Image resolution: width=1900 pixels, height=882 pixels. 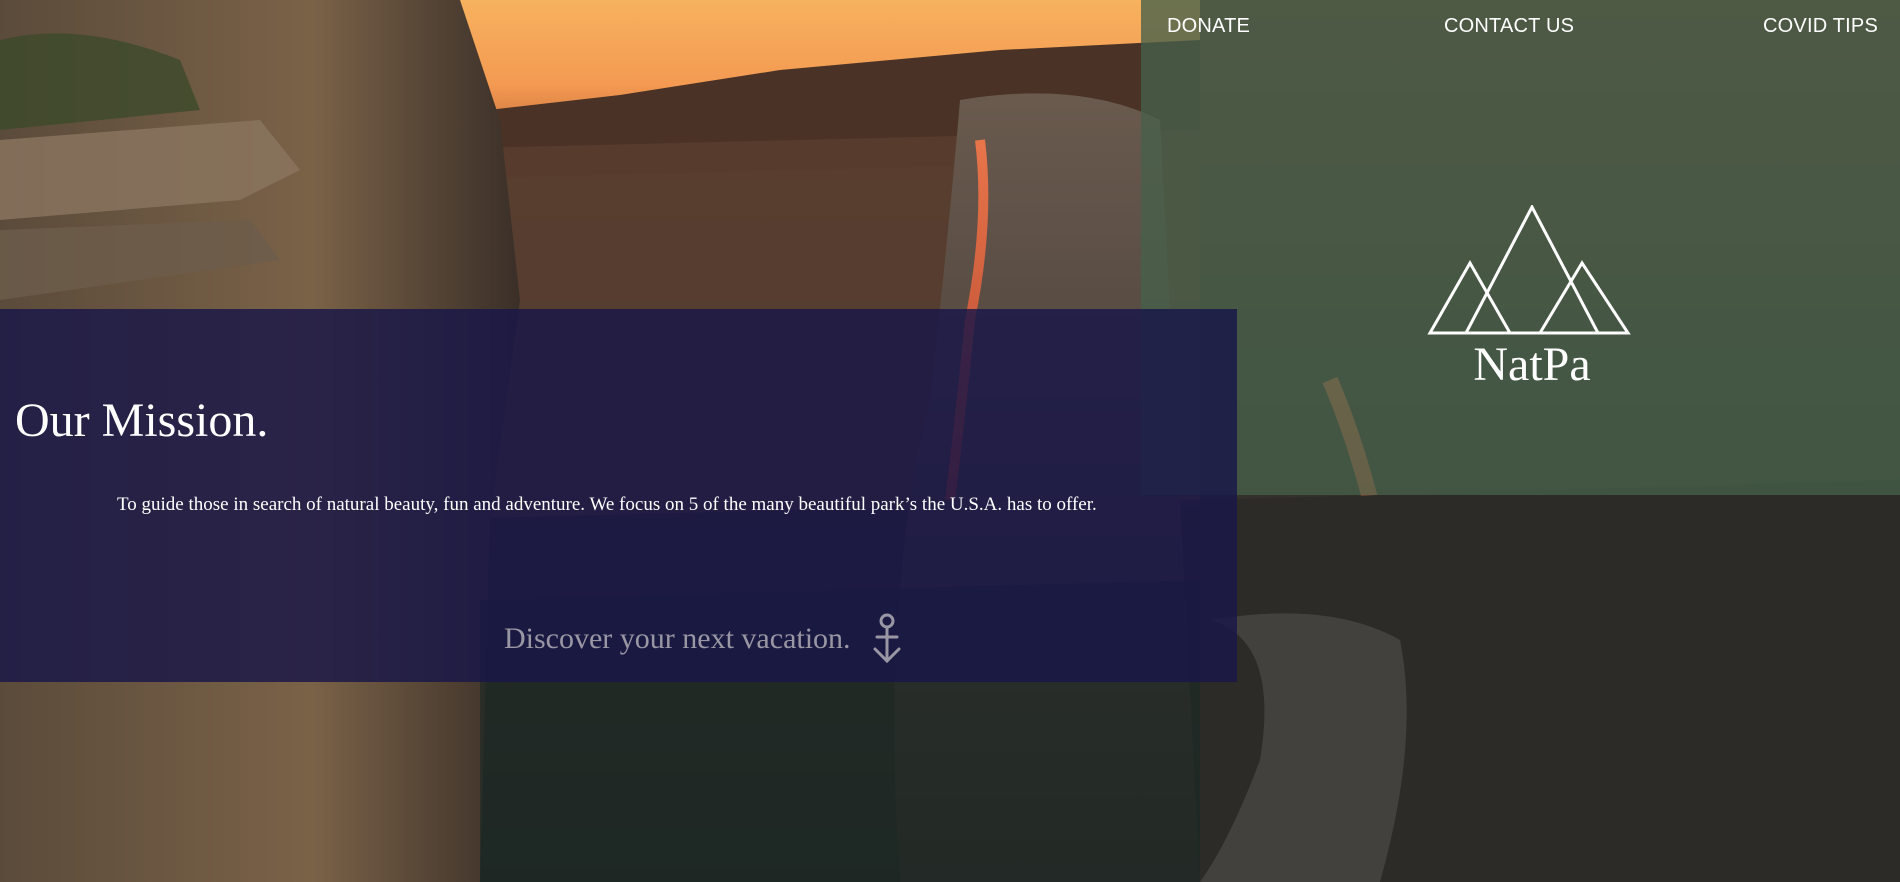 I want to click on discover-cta-text: Discover your next vacation., so click(x=677, y=639).